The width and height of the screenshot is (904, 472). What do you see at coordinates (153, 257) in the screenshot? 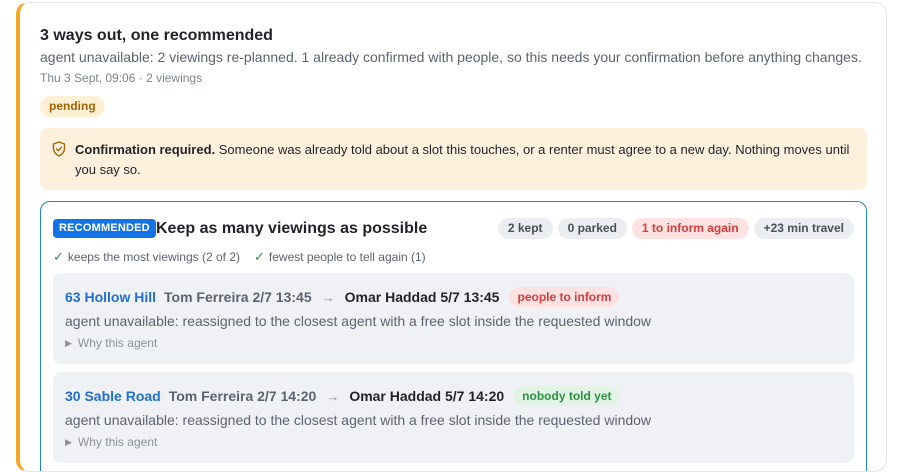
I see `benefit-text: keeps the most viewings (2 of 2)` at bounding box center [153, 257].